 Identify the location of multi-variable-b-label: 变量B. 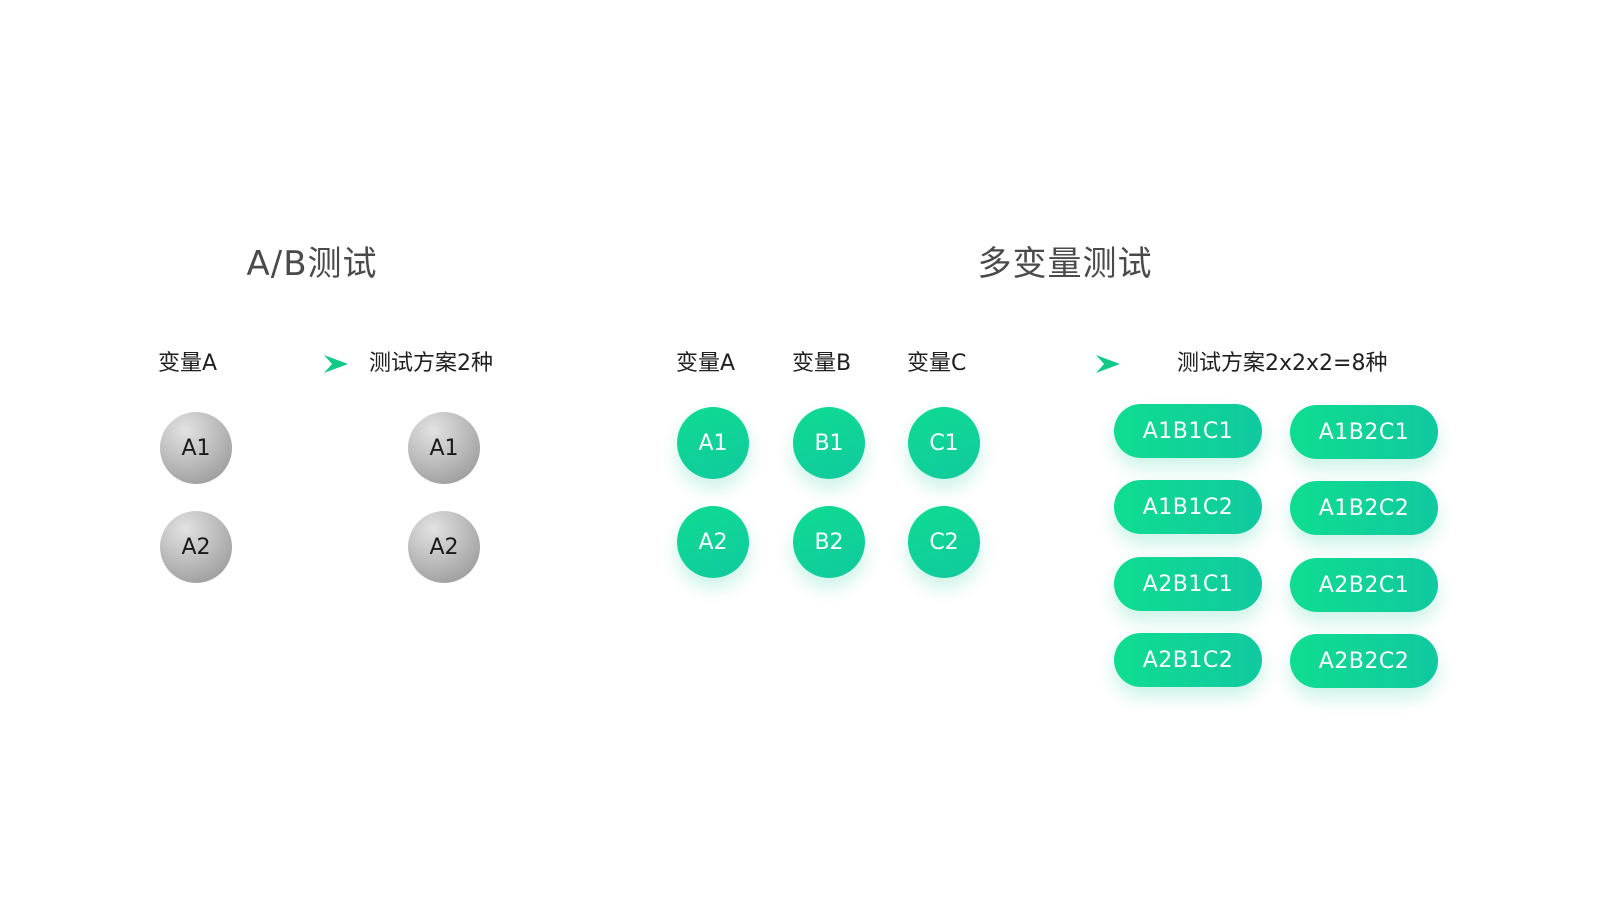
(822, 363).